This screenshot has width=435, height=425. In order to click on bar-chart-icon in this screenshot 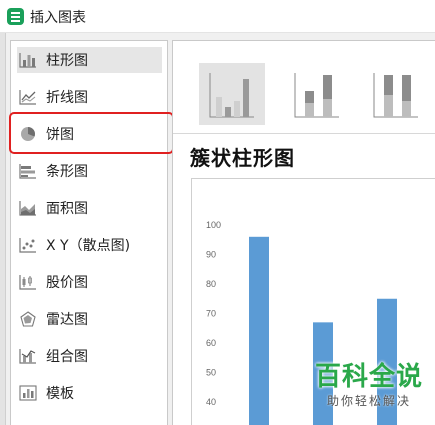, I will do `click(28, 60)`.